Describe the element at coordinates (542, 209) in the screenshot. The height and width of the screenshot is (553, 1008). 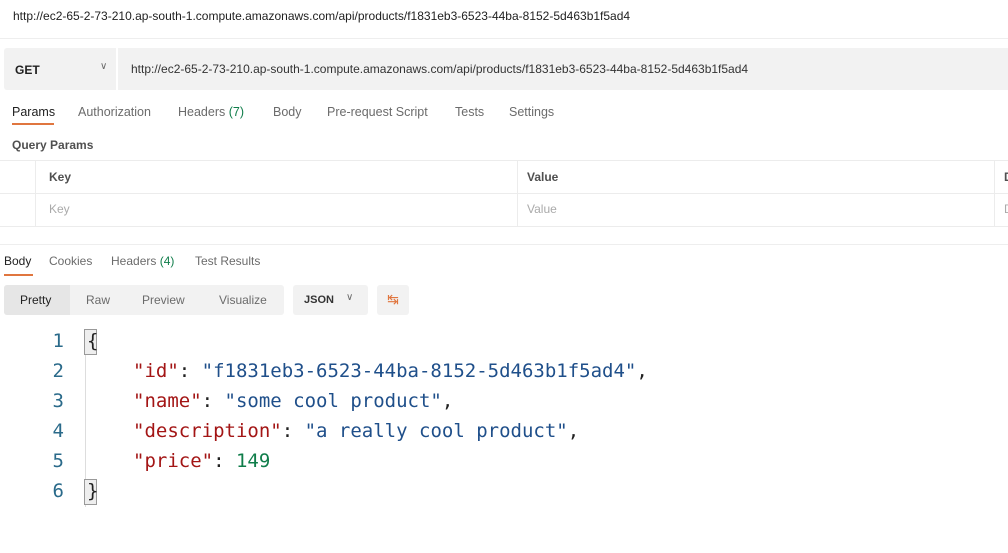
I see `value-input: Value` at that location.